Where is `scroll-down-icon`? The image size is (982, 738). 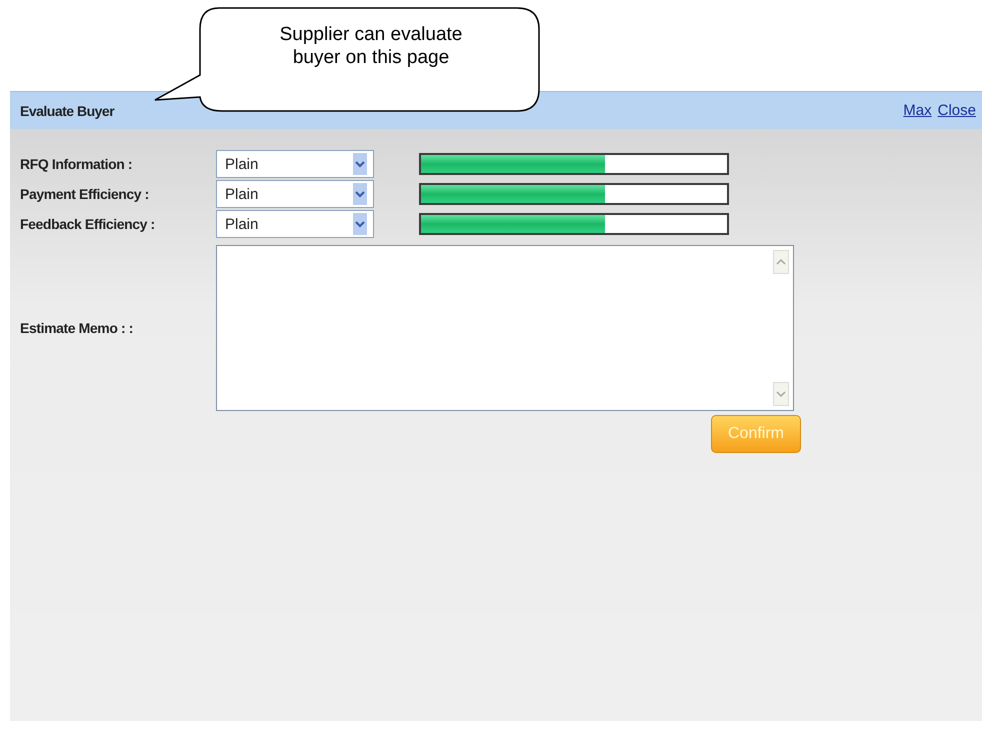 scroll-down-icon is located at coordinates (781, 394).